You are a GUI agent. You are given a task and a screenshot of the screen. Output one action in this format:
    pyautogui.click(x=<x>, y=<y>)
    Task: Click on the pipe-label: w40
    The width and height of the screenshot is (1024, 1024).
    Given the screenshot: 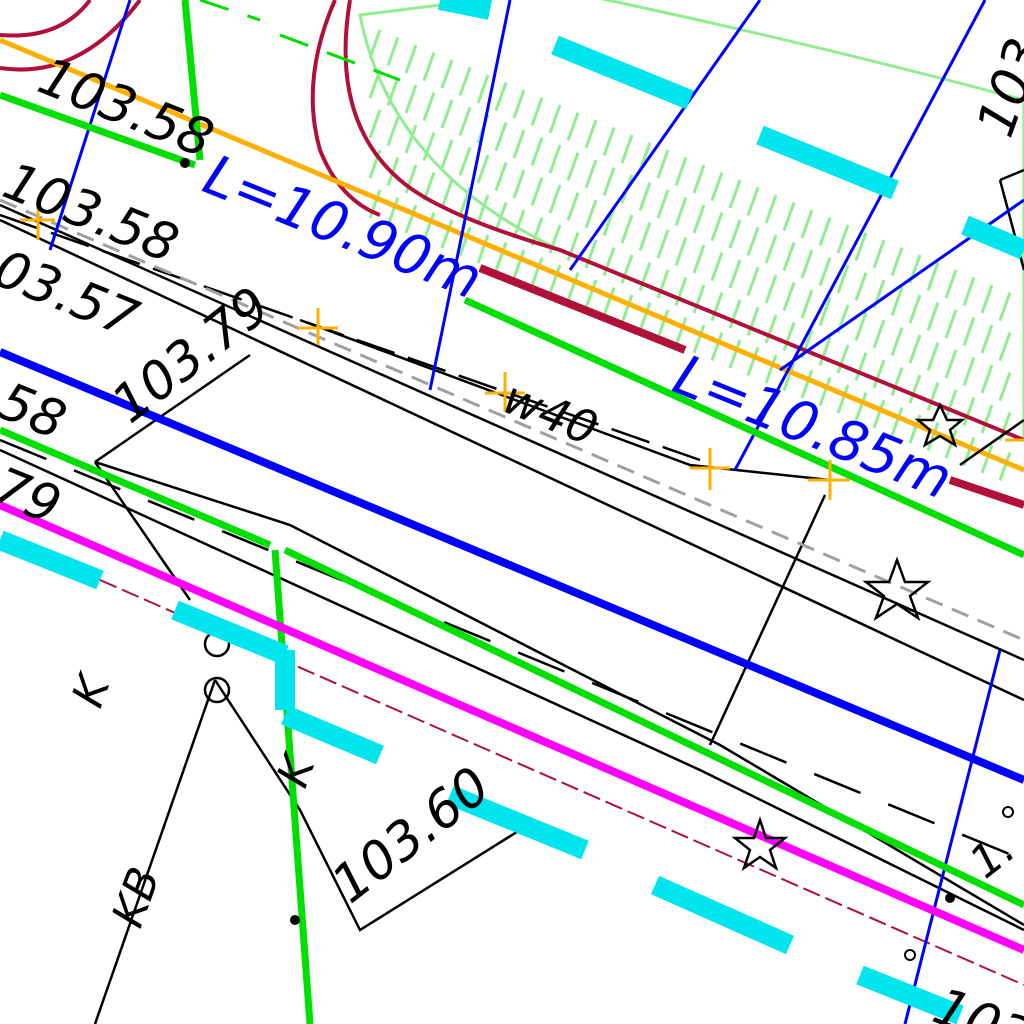 What is the action you would take?
    pyautogui.click(x=550, y=413)
    